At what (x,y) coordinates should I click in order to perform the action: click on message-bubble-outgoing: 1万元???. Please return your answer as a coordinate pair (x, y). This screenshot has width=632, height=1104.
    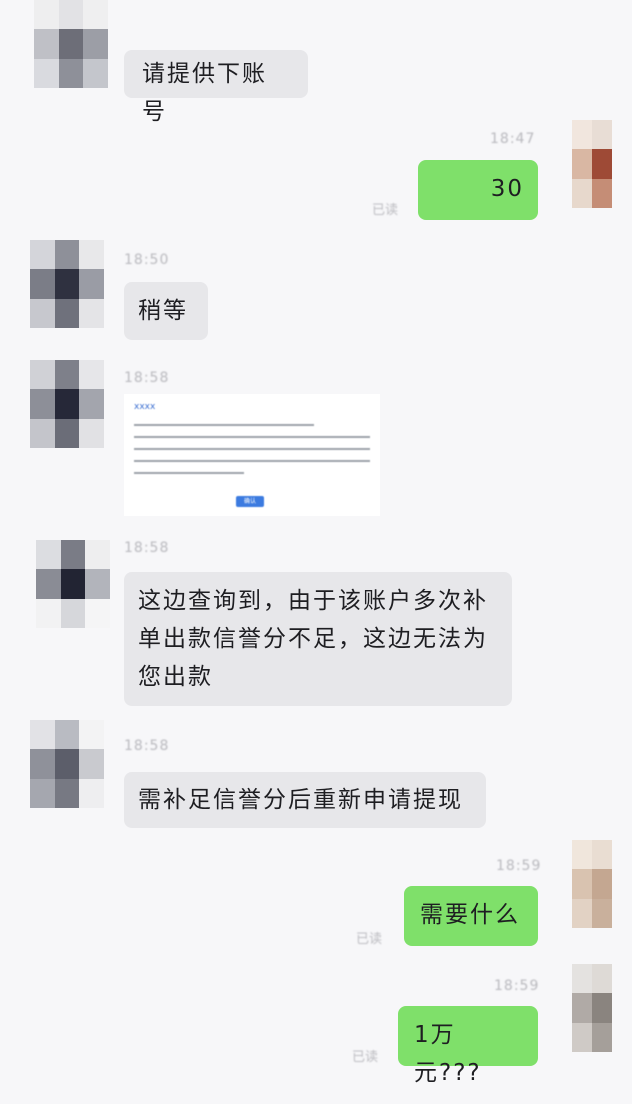
    Looking at the image, I should click on (468, 1046).